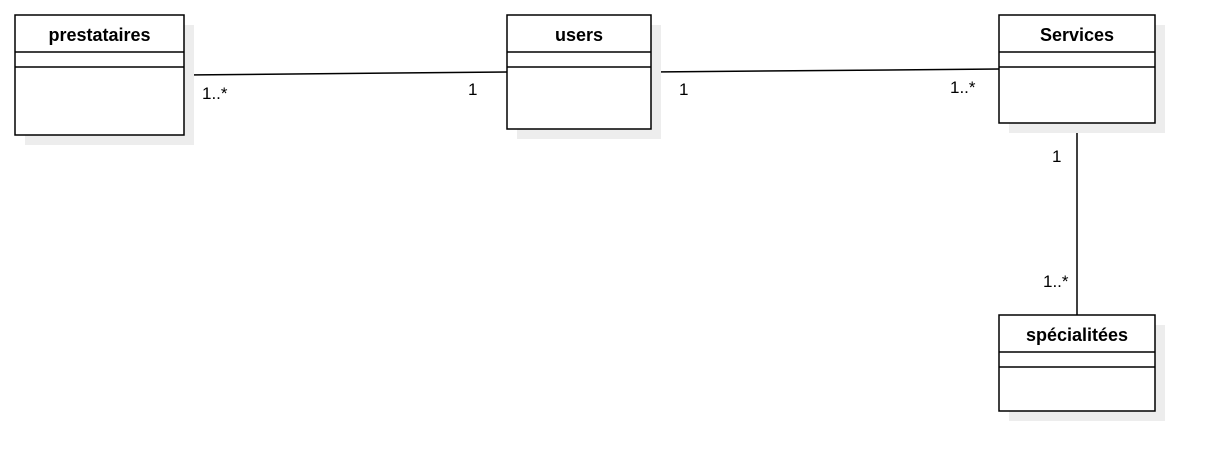 This screenshot has width=1215, height=471. What do you see at coordinates (1056, 281) in the screenshot?
I see `multiplicity-specialites-end: 1..*` at bounding box center [1056, 281].